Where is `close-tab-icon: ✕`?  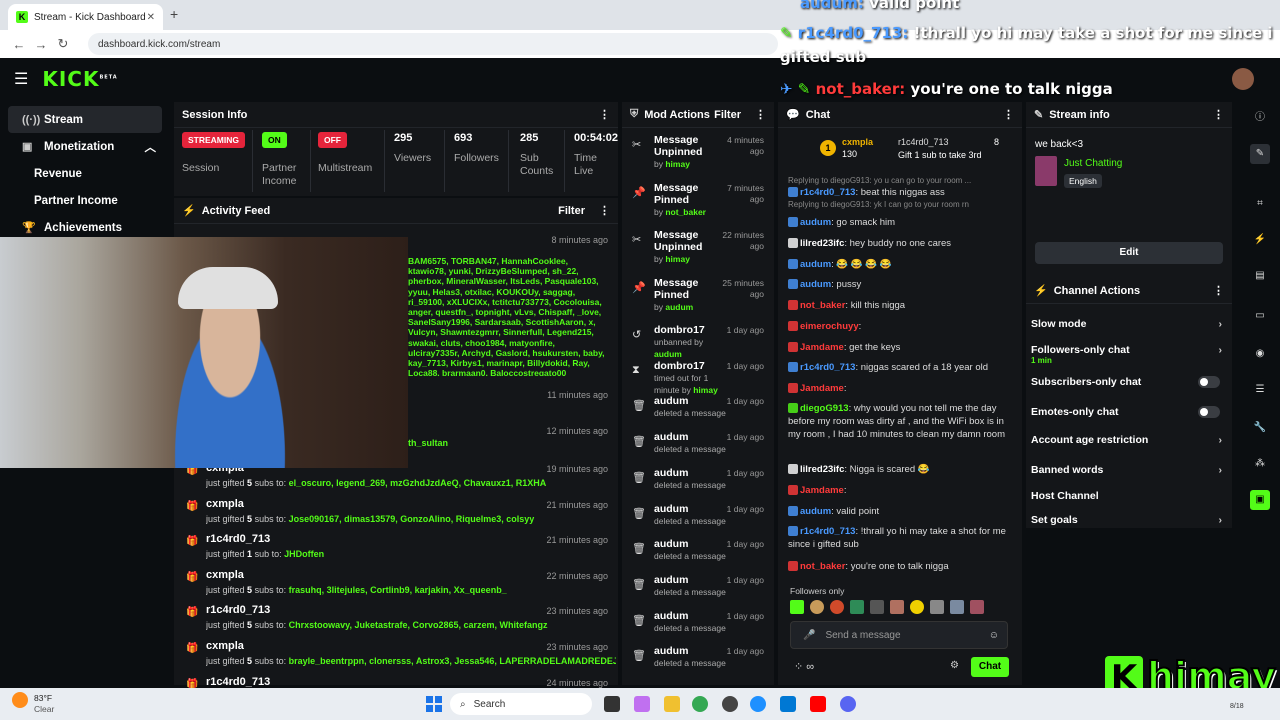
close-tab-icon: ✕ is located at coordinates (151, 17).